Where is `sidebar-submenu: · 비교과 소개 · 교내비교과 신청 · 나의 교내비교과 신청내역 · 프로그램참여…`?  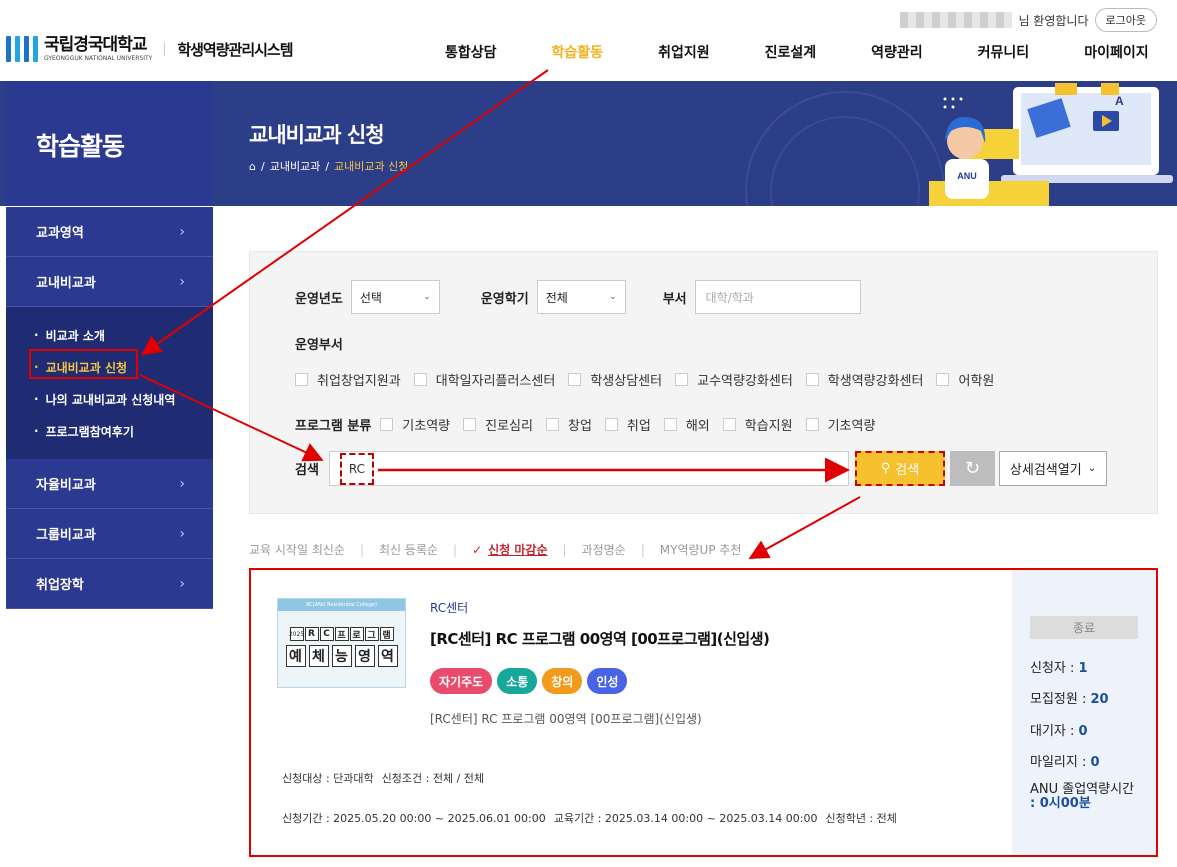
sidebar-submenu: · 비교과 소개 · 교내비교과 신청 · 나의 교내비교과 신청내역 · 프로그램참여… is located at coordinates (109, 383).